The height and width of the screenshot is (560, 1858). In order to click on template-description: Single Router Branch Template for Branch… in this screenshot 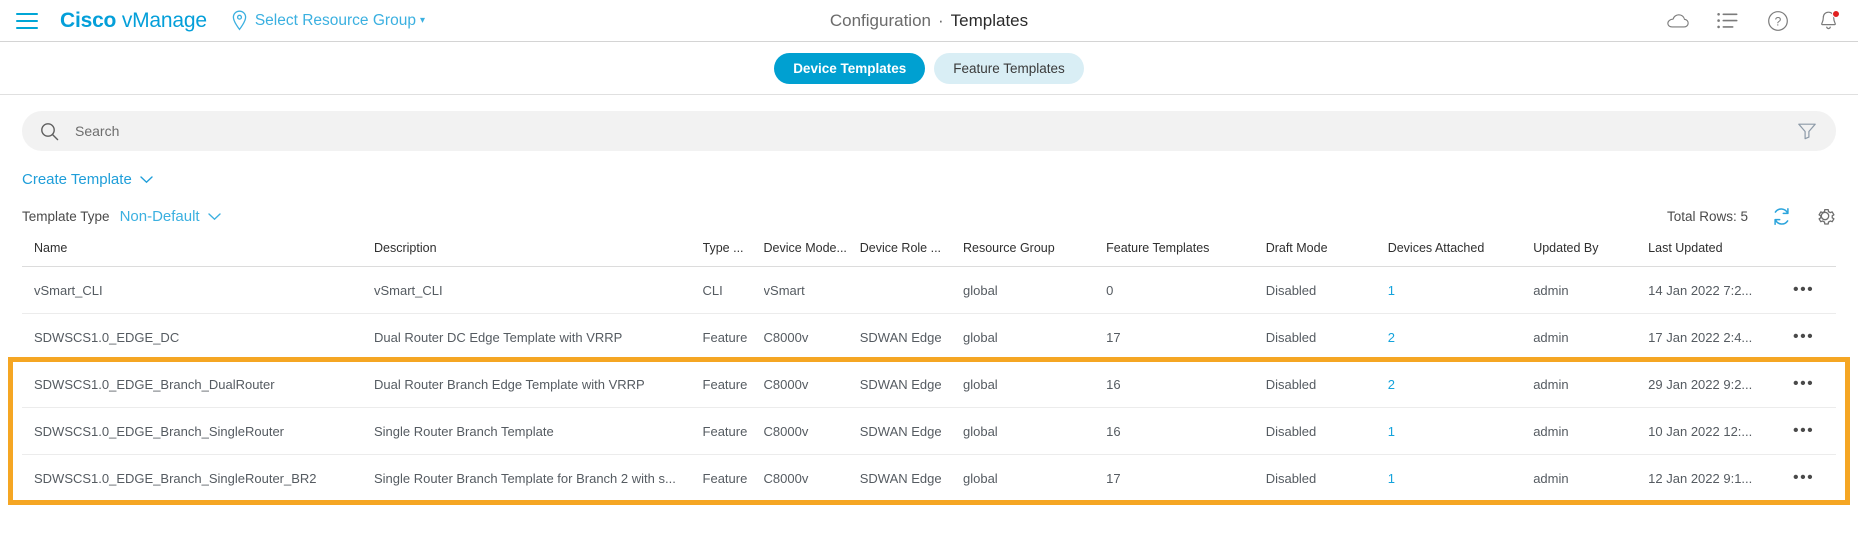, I will do `click(525, 478)`.